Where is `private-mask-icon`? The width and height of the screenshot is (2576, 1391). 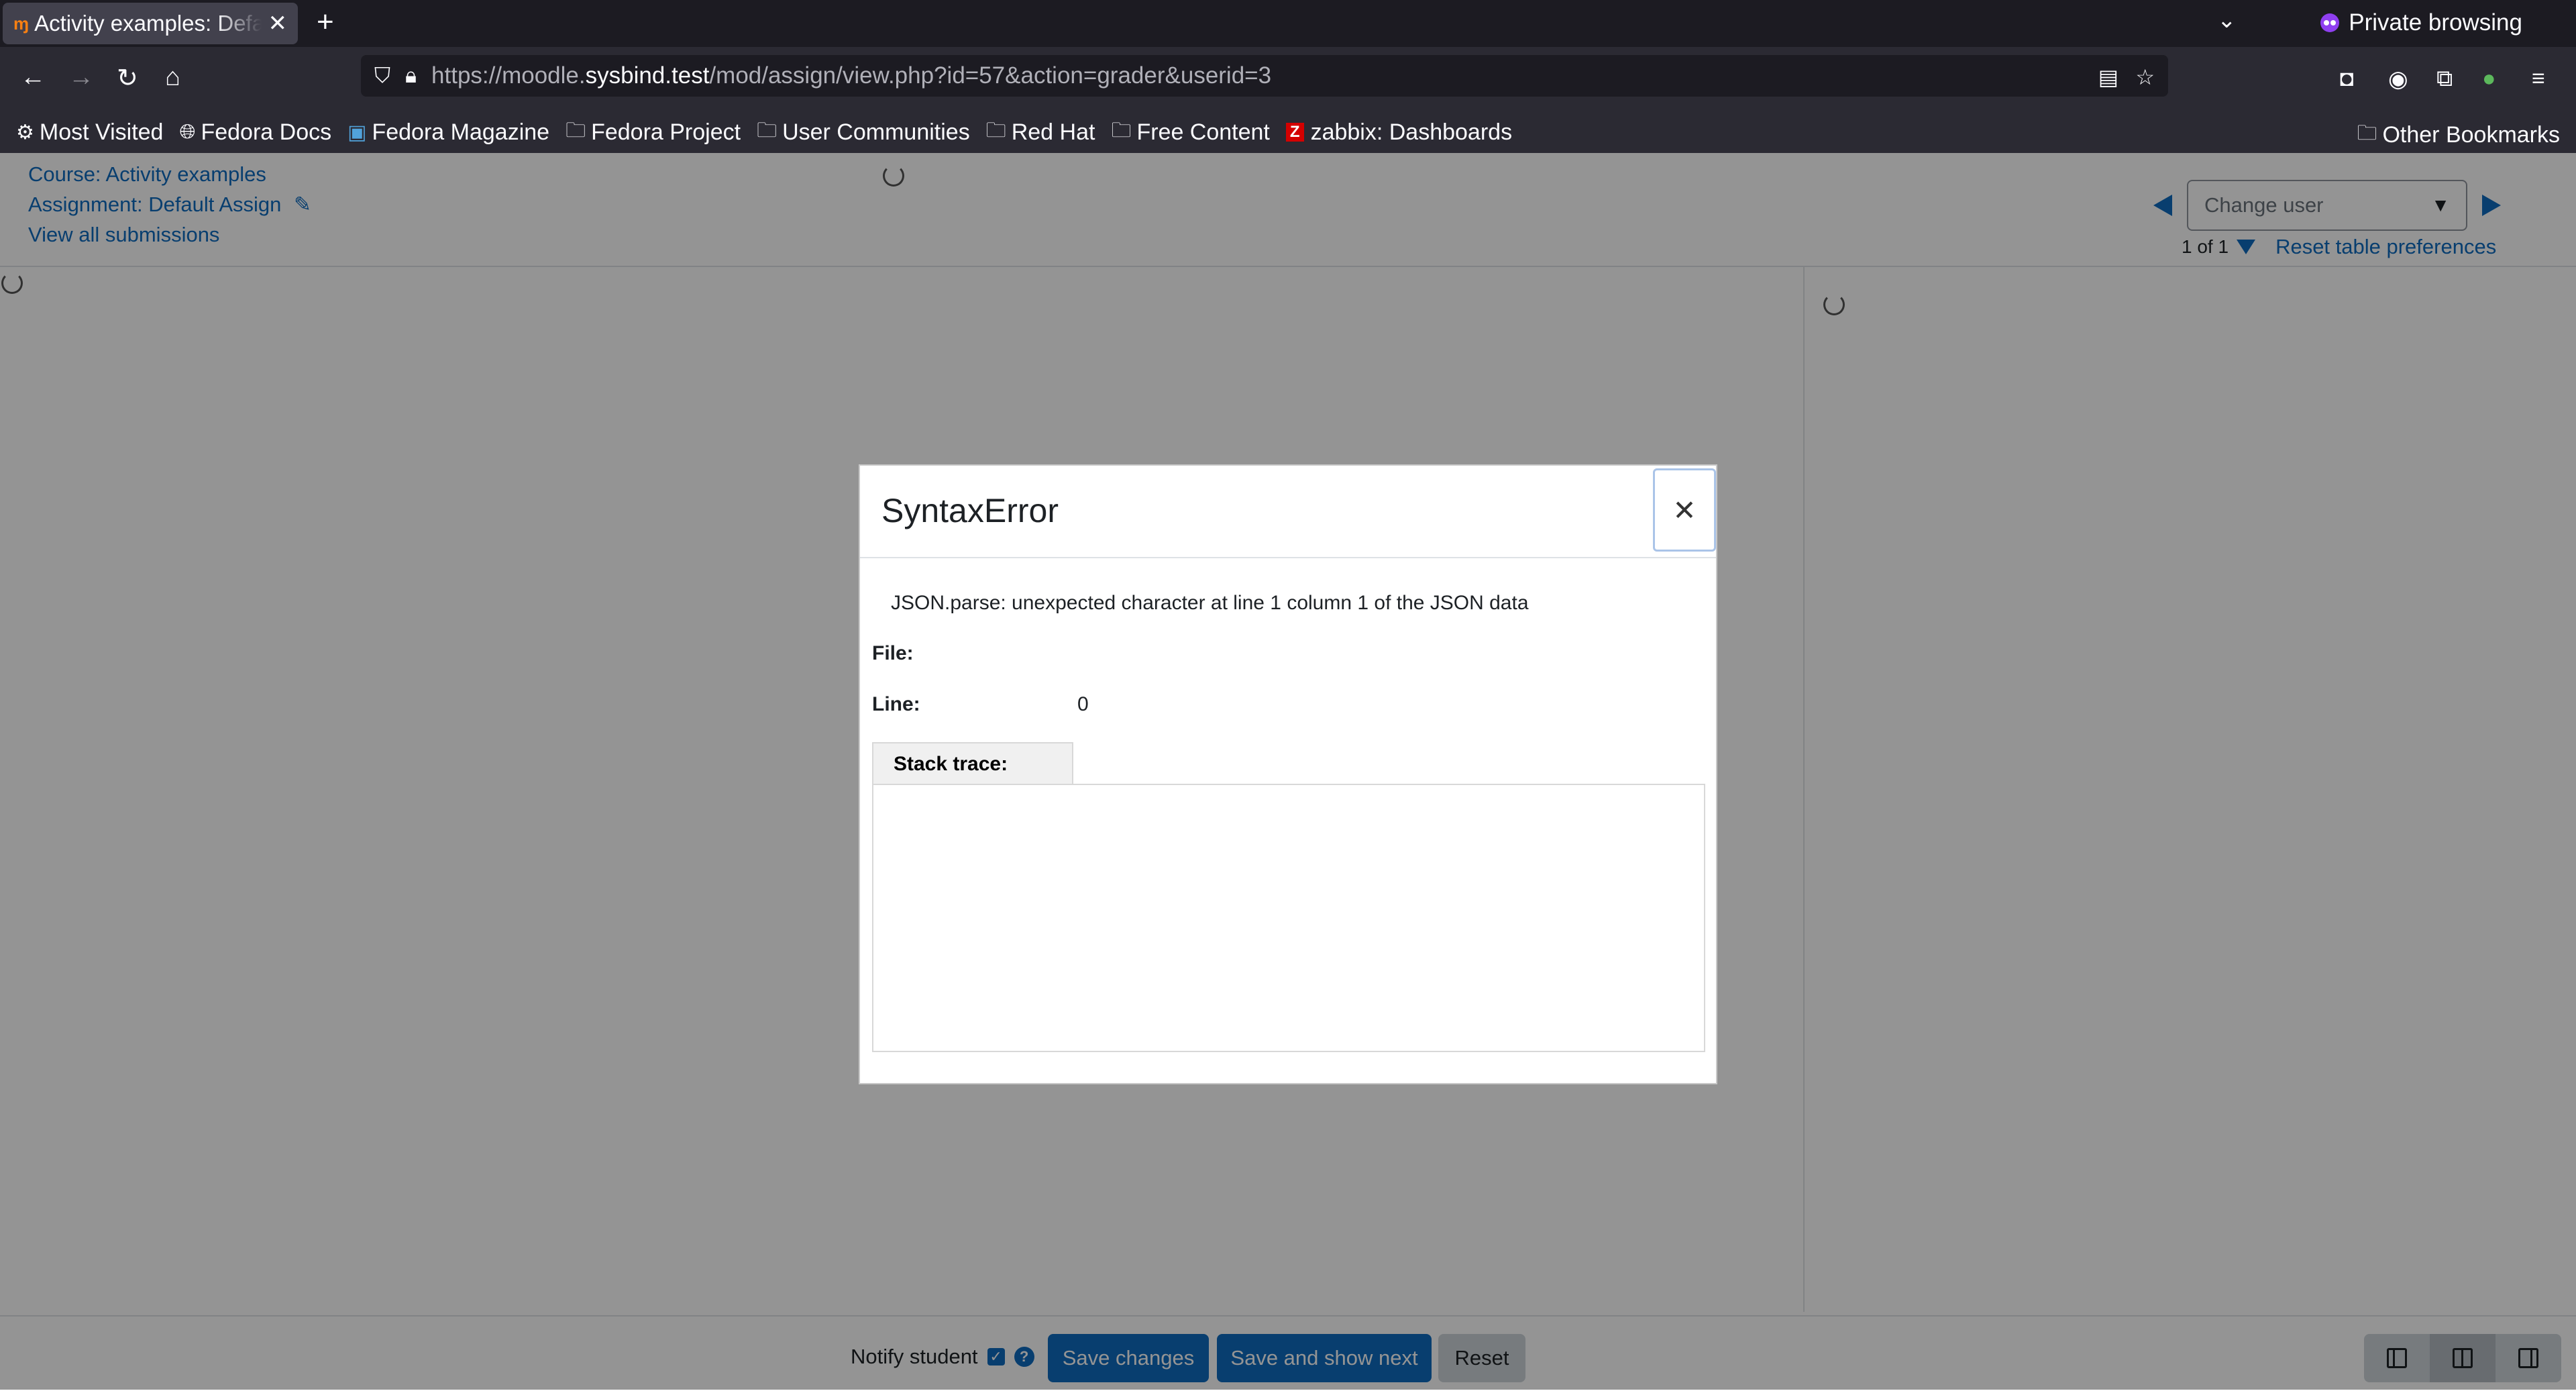 private-mask-icon is located at coordinates (2330, 22).